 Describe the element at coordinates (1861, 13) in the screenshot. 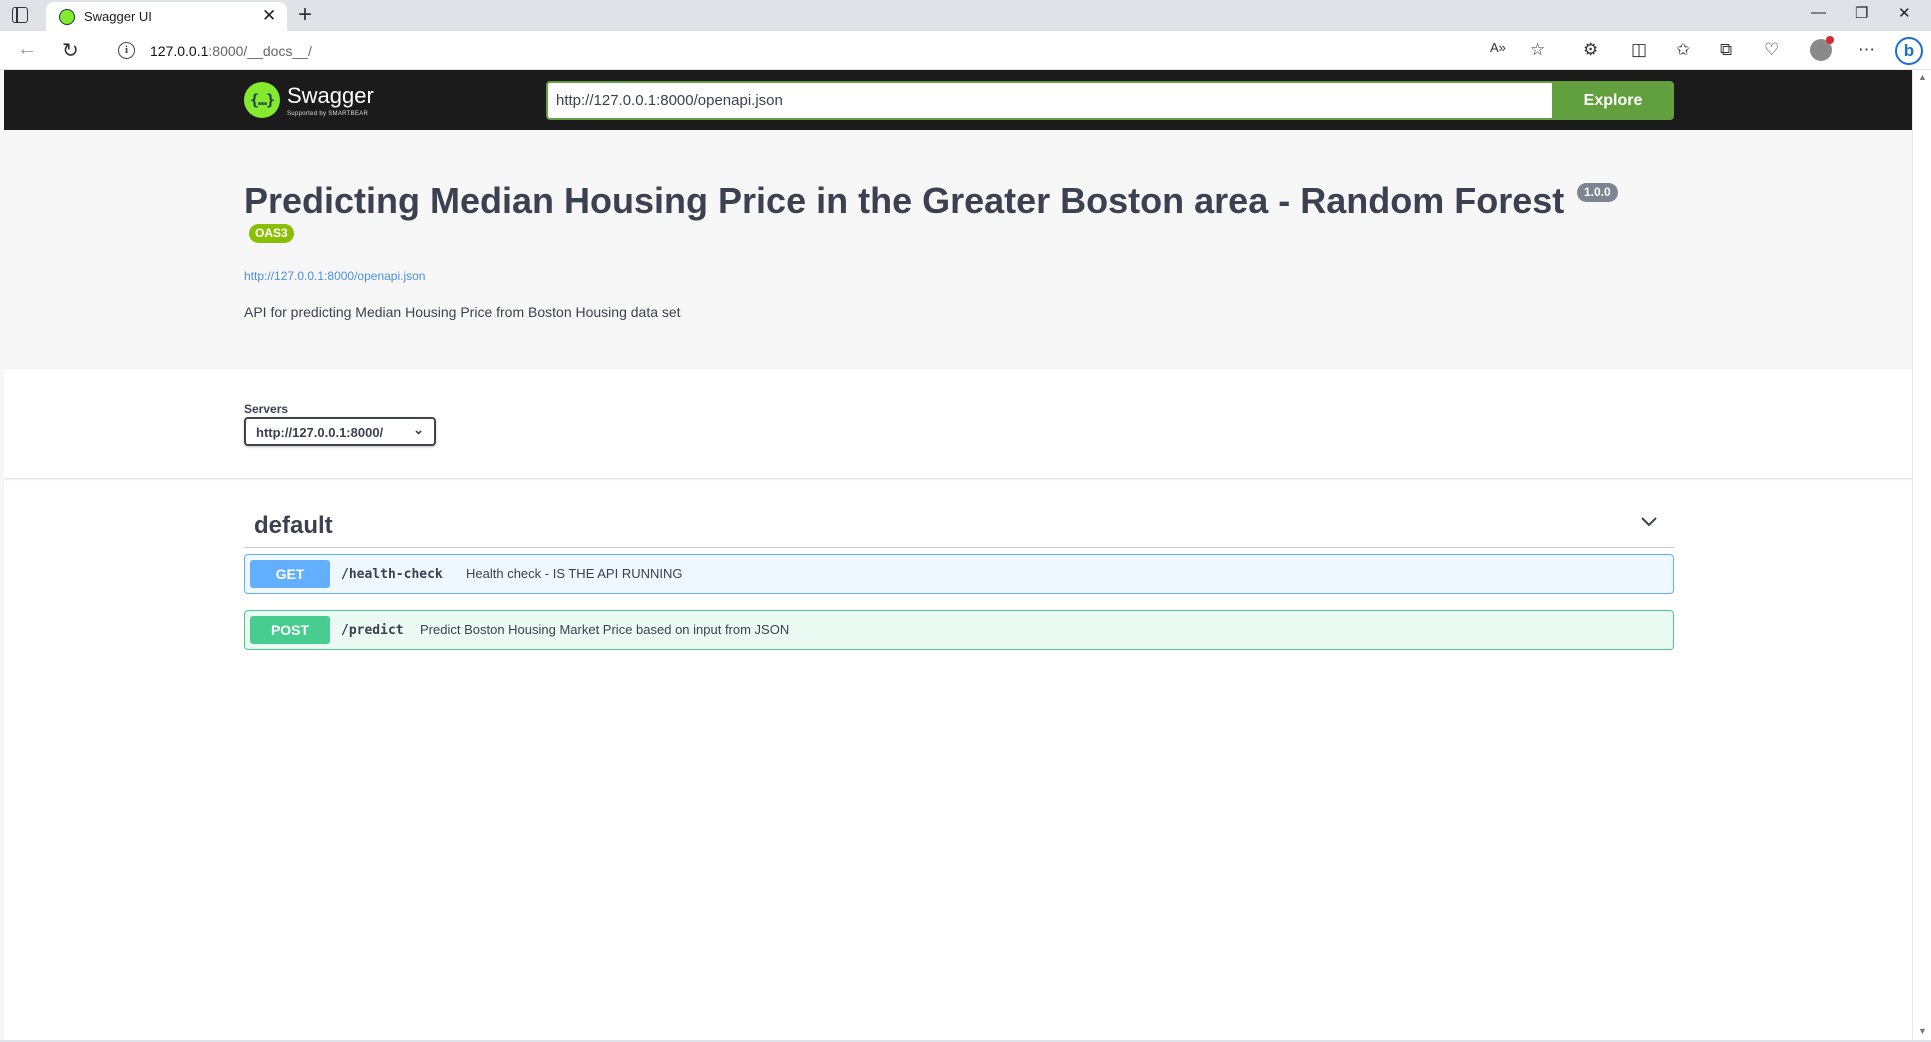

I see `restore-icon: ❐` at that location.